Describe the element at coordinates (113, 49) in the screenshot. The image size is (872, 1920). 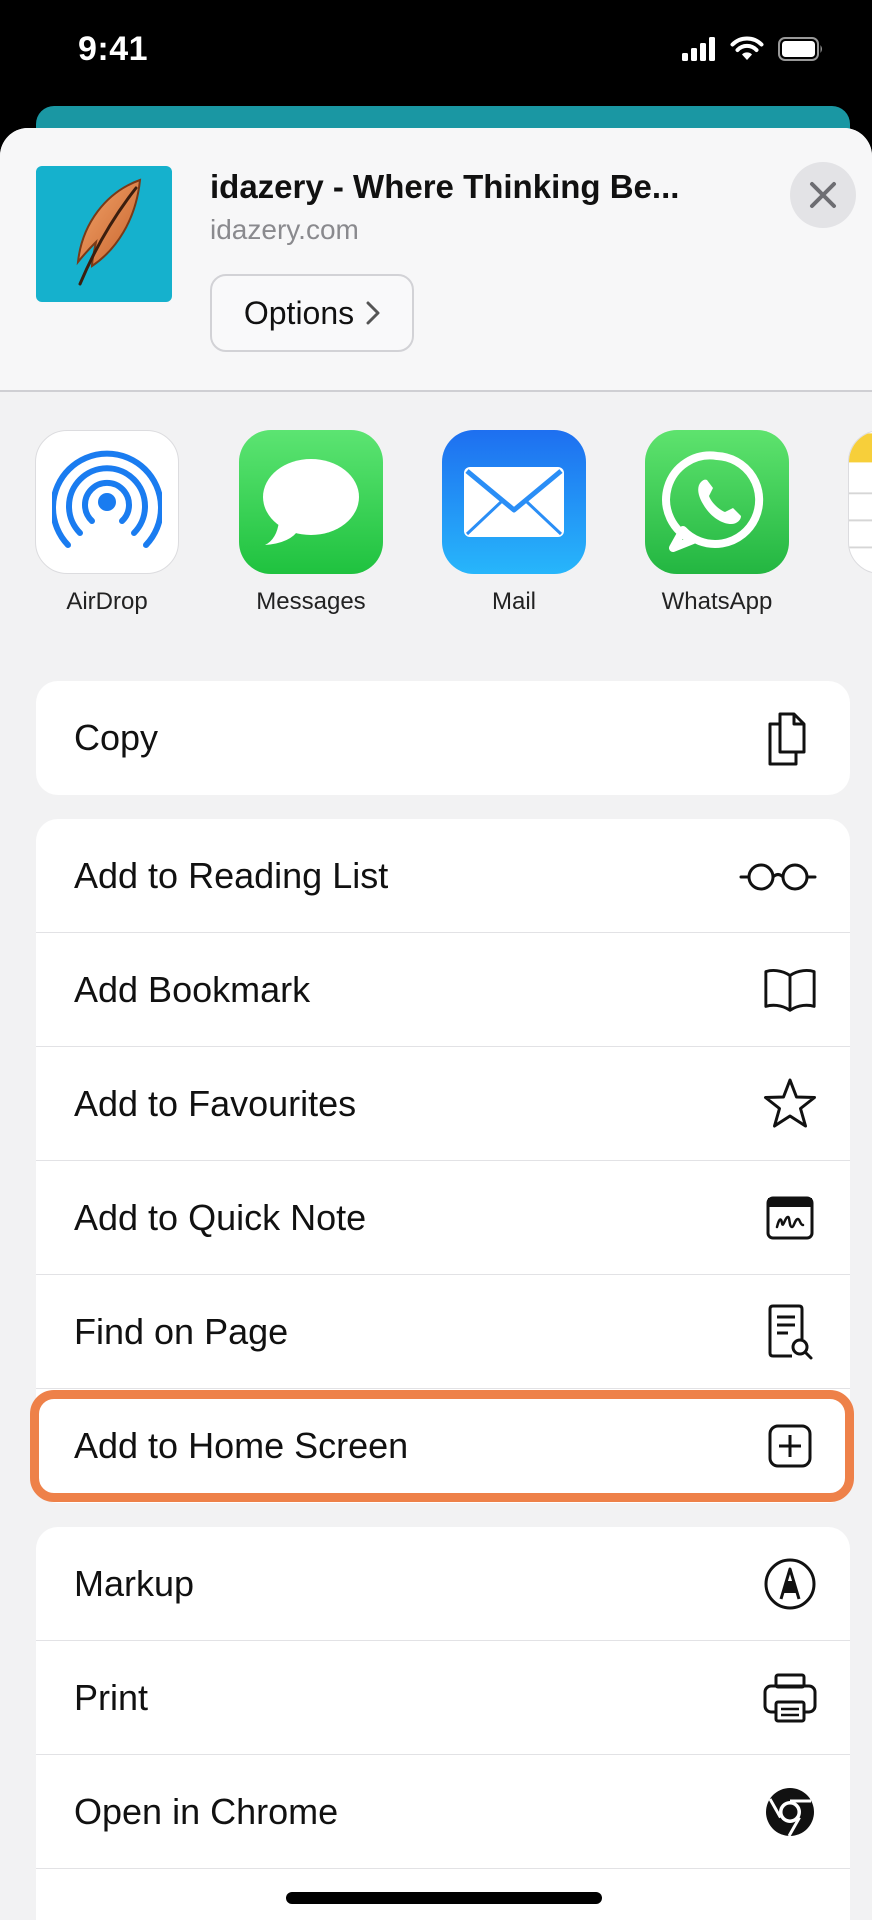
I see `status-time: 9:41` at that location.